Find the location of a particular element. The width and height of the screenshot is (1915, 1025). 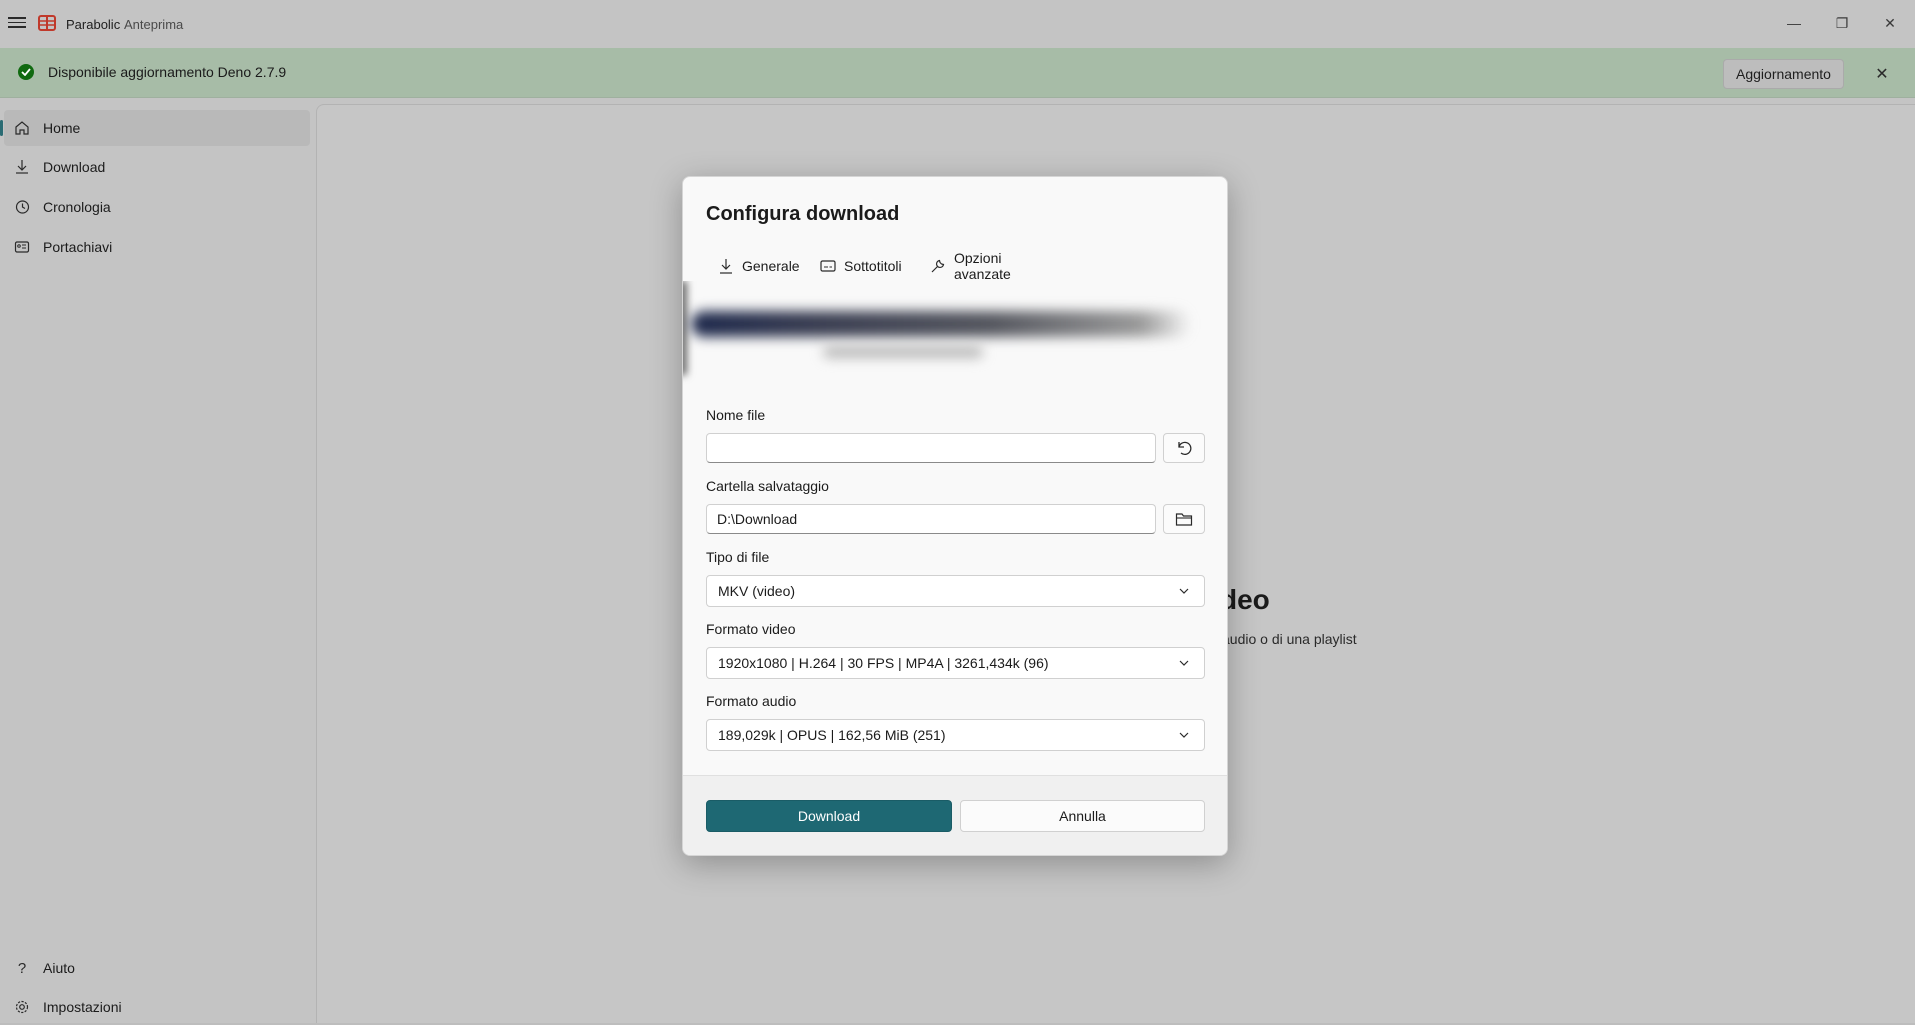

video-preview-thumbnail is located at coordinates (955, 336).